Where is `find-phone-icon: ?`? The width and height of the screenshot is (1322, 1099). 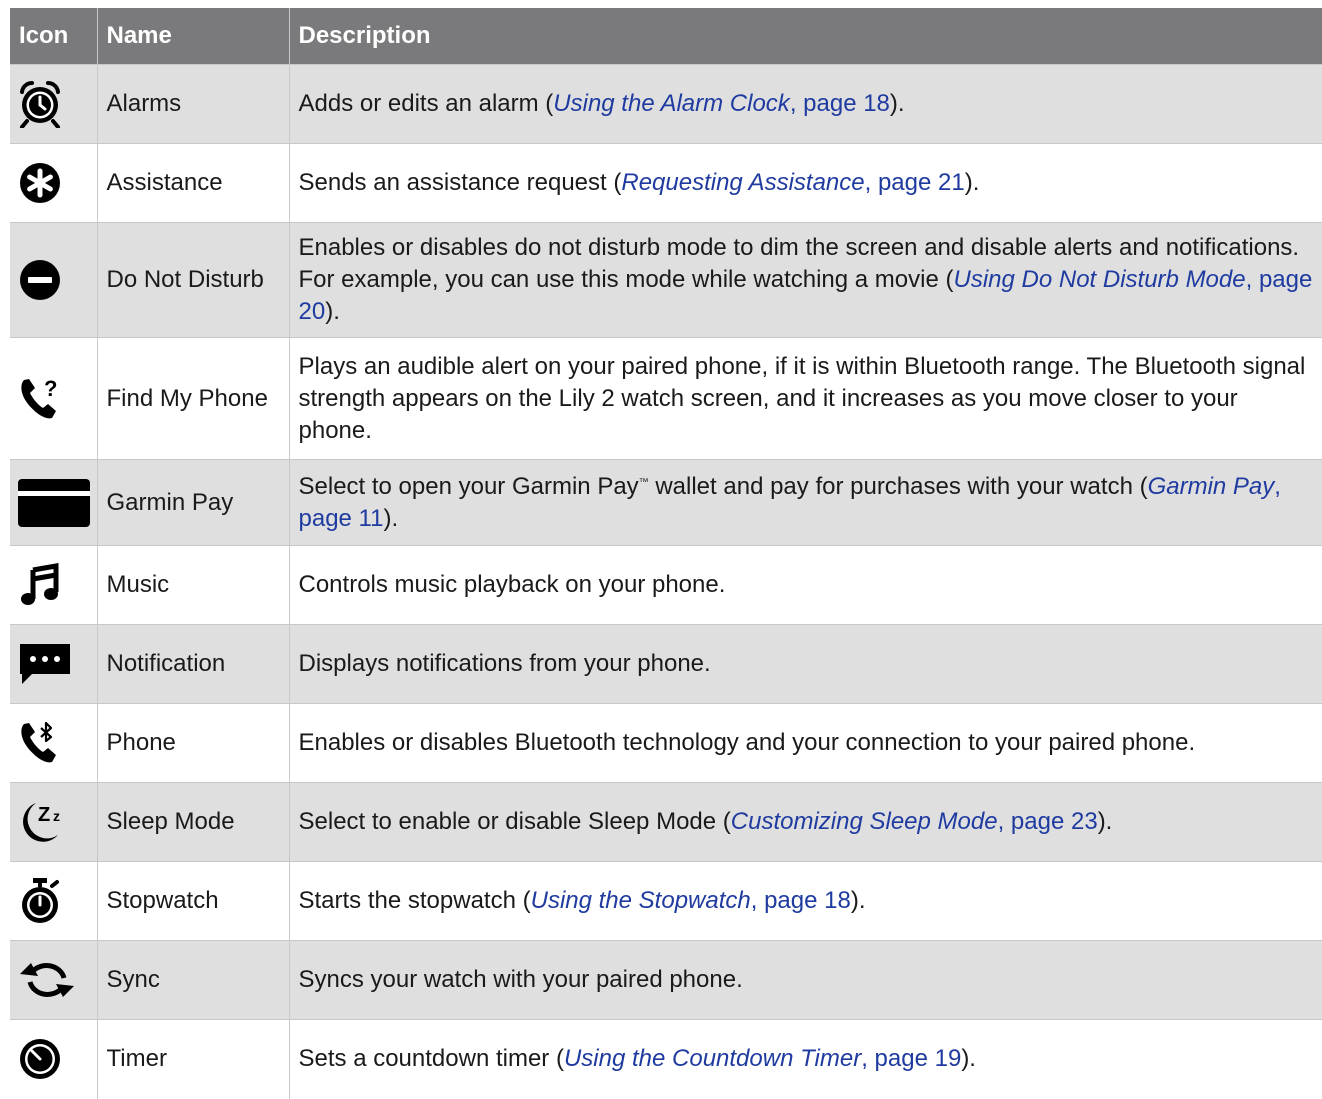 find-phone-icon: ? is located at coordinates (39, 397).